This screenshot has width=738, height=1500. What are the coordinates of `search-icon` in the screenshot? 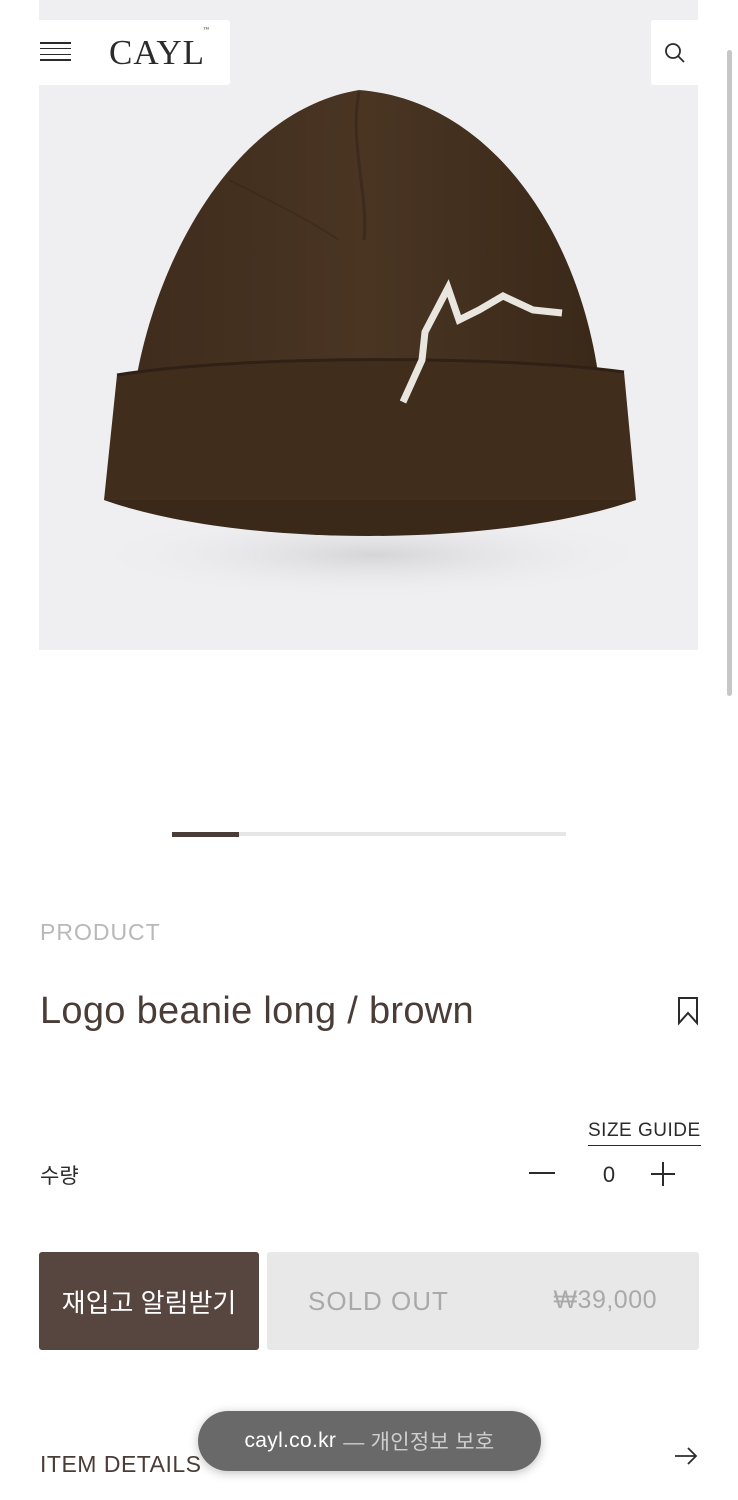 It's located at (675, 52).